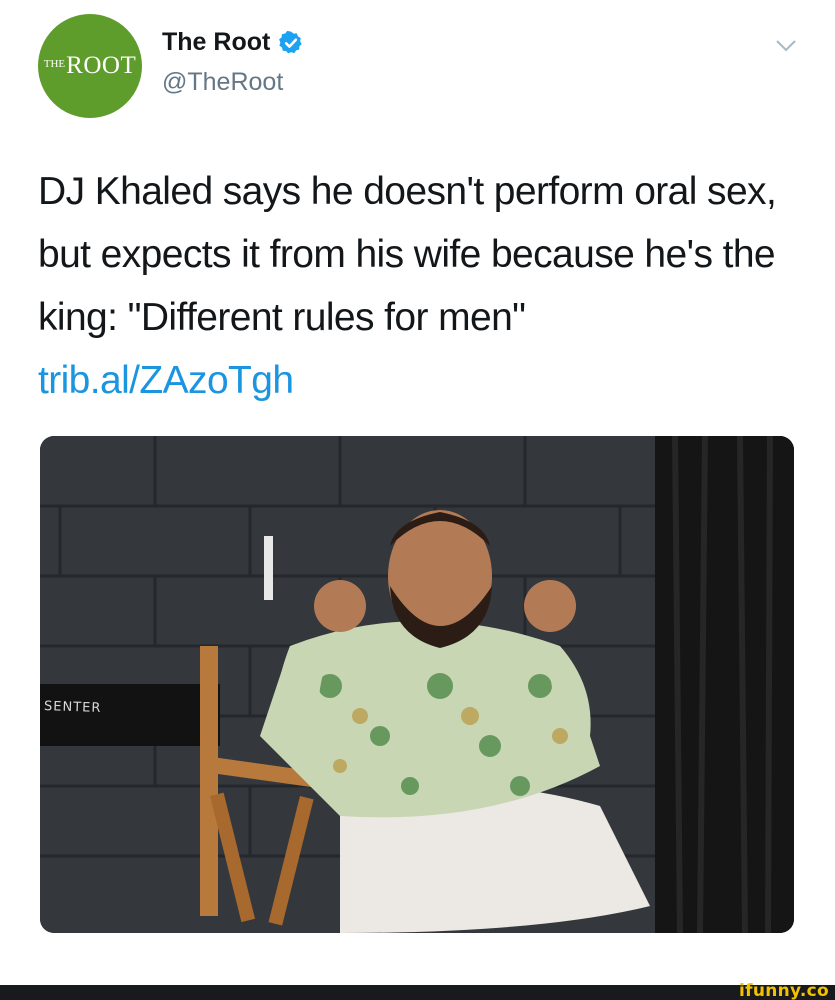  I want to click on avatar-text-large: ROOT, so click(101, 65).